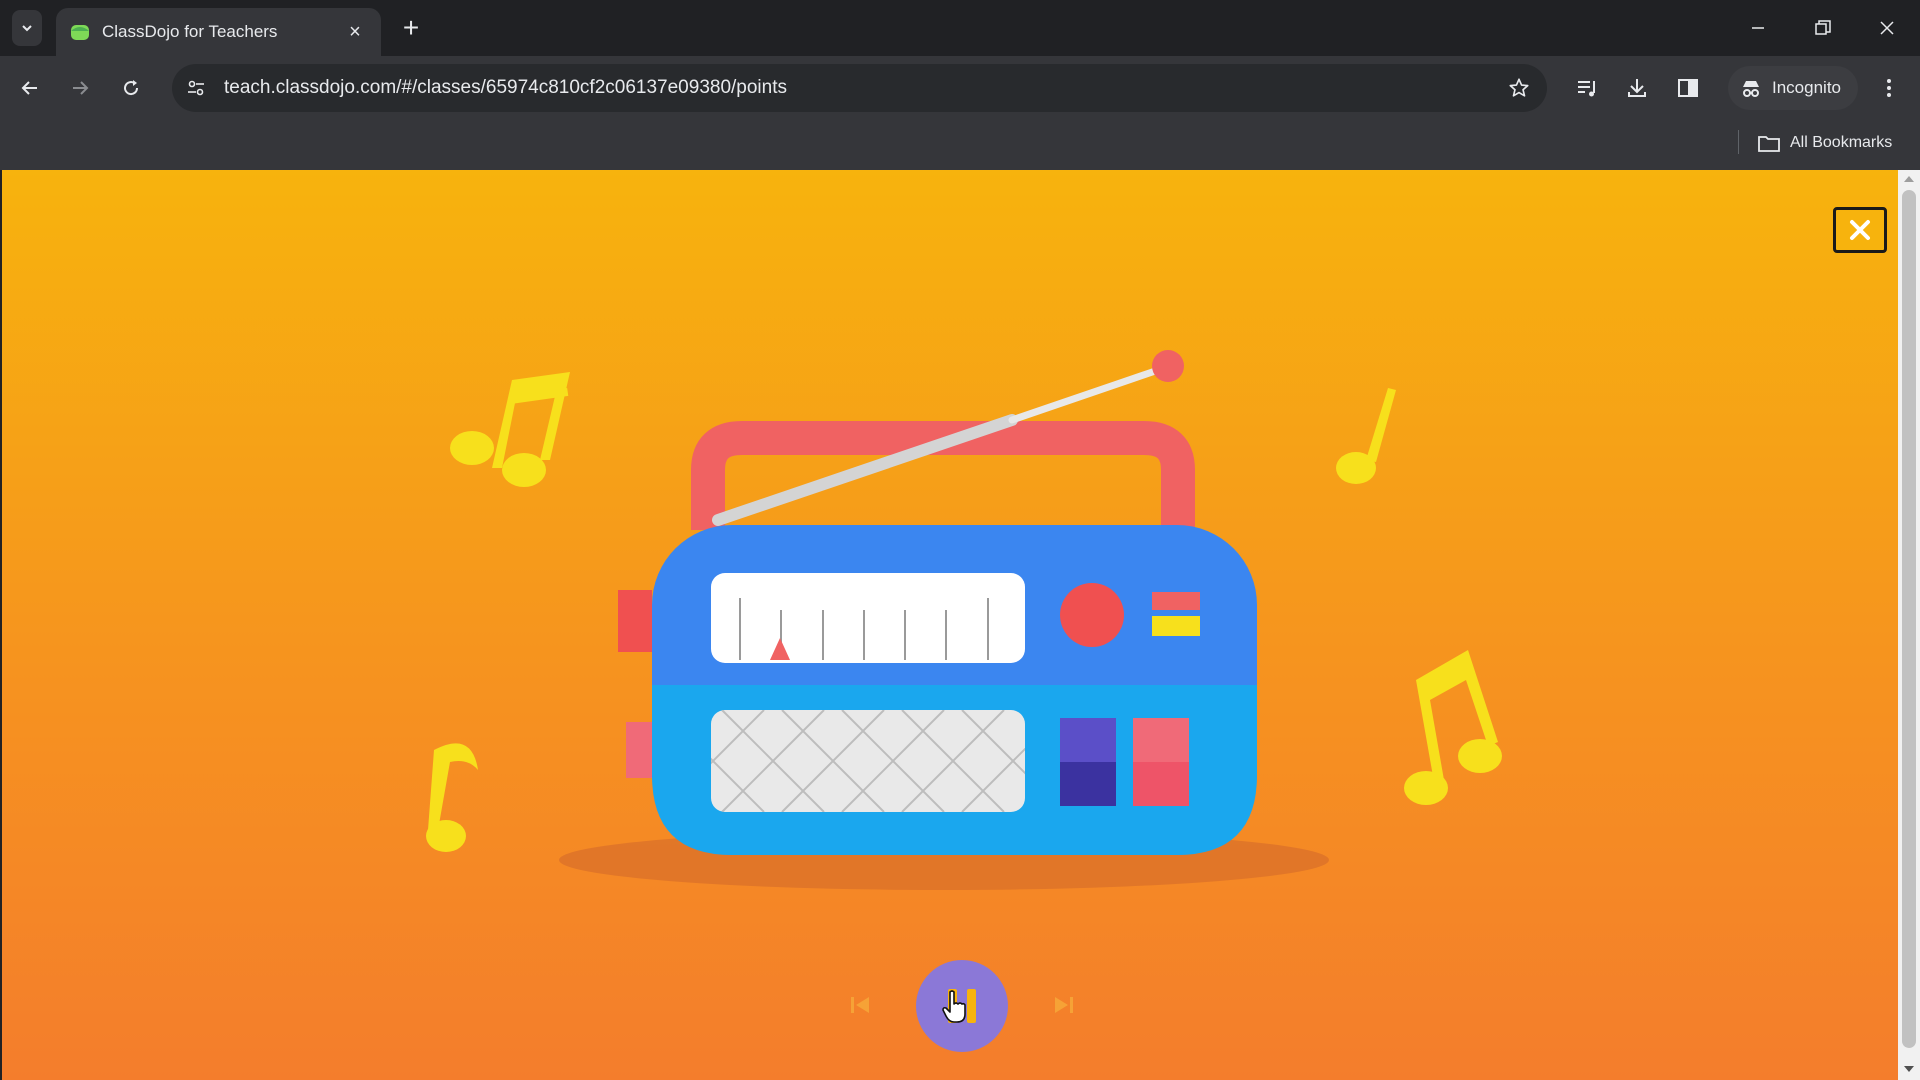 The height and width of the screenshot is (1080, 1920). I want to click on bookmarks-divider, so click(1738, 142).